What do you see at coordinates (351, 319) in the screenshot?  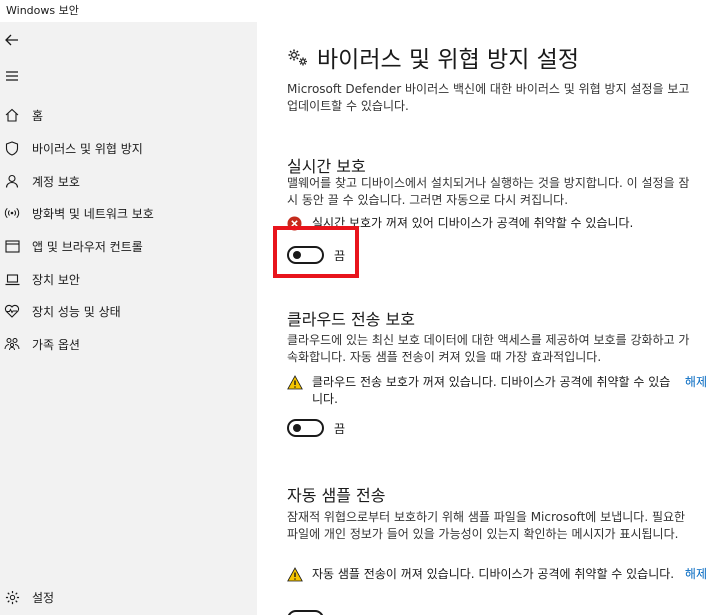 I see `section-title-cloud: 클라우드 전송 보호` at bounding box center [351, 319].